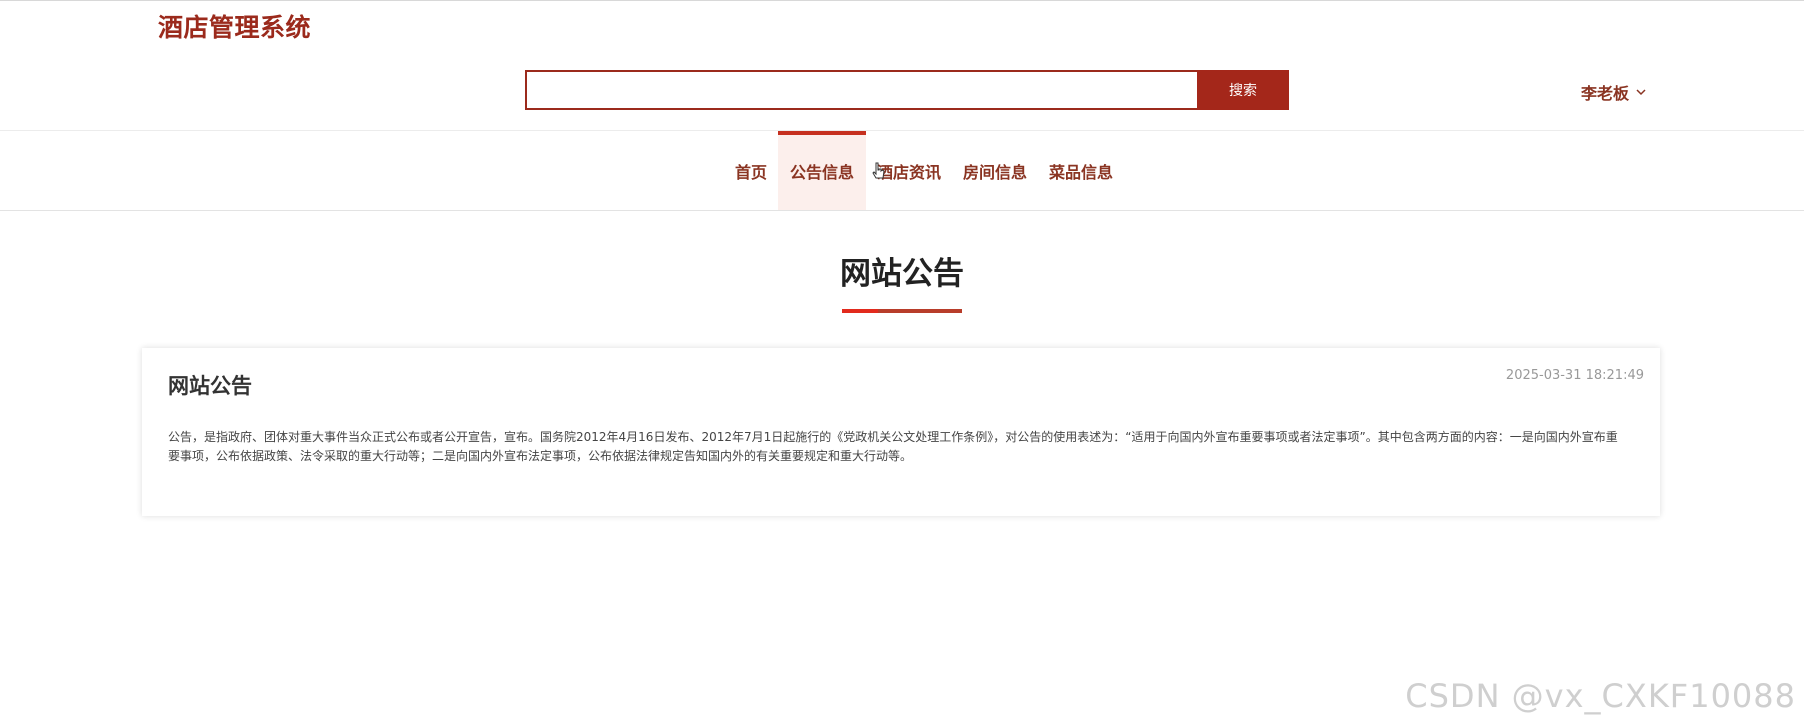  I want to click on nav-item-label: 公告信息, so click(821, 172).